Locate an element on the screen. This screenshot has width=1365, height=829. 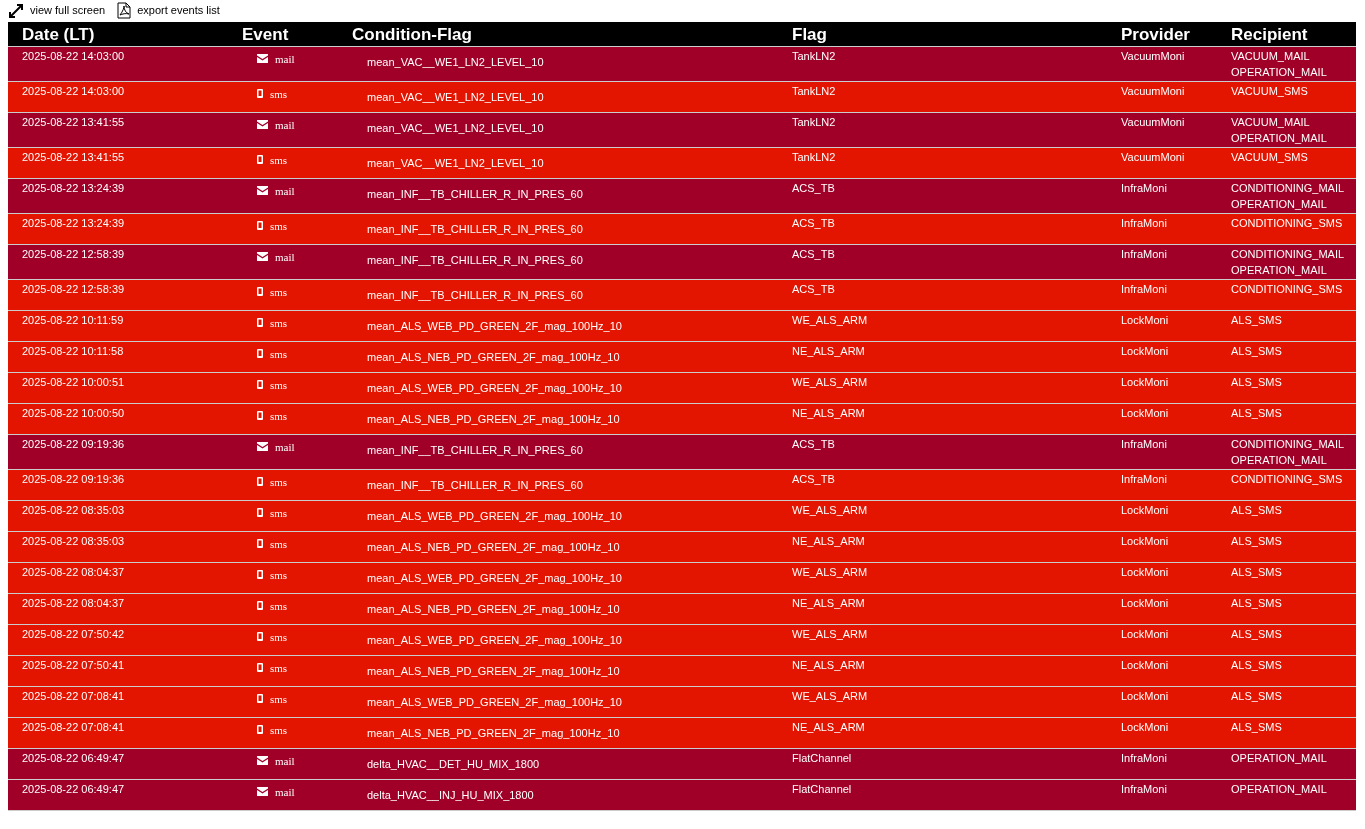
date-cell-text: 2025-08-22 07:50:41 is located at coordinates (73, 665).